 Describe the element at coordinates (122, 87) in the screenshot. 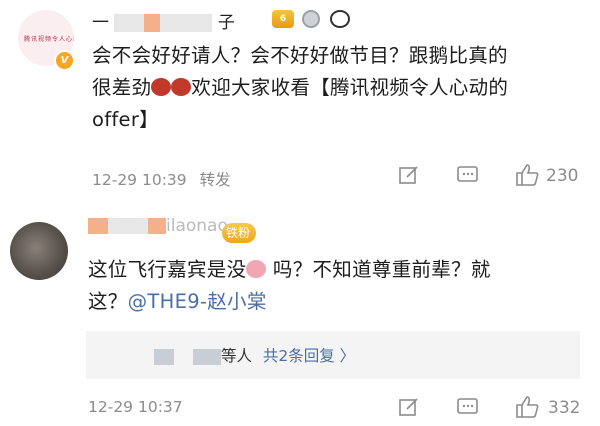

I see `comment-fragment: 很差劲` at that location.